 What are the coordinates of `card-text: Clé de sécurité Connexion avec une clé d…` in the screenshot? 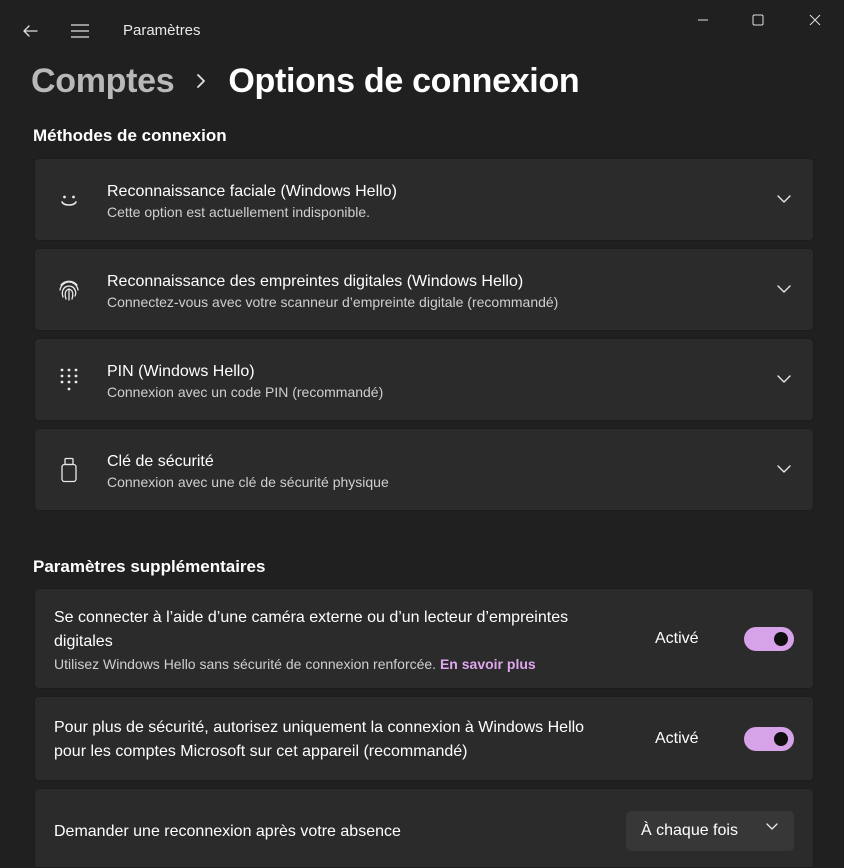 It's located at (248, 471).